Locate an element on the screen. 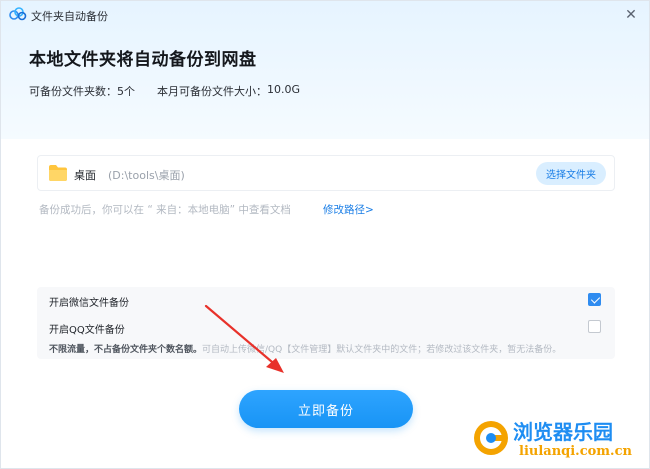 This screenshot has width=650, height=469. edit-path-link: 修改路径> is located at coordinates (348, 209).